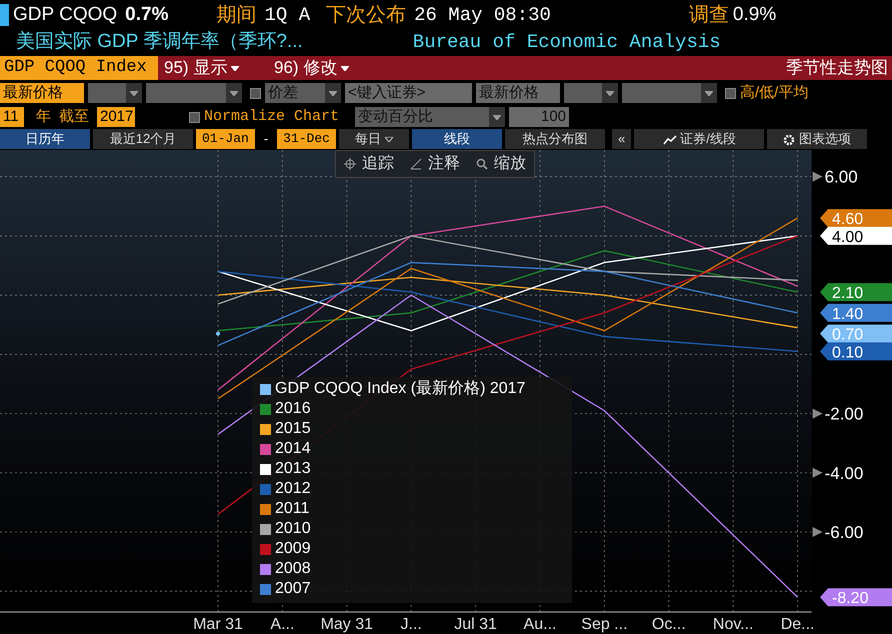  What do you see at coordinates (708, 15) in the screenshot?
I see `survey-label: 调查` at bounding box center [708, 15].